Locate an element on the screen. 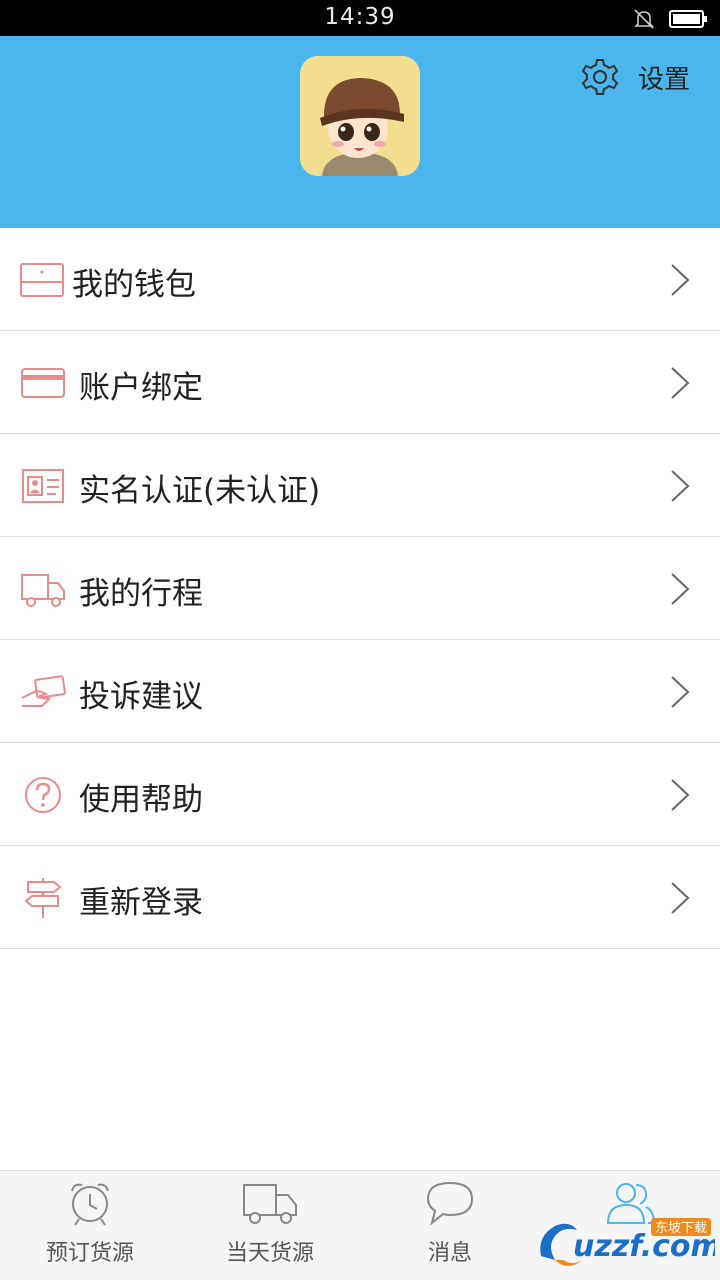  avatar-cartoon-icon is located at coordinates (360, 116).